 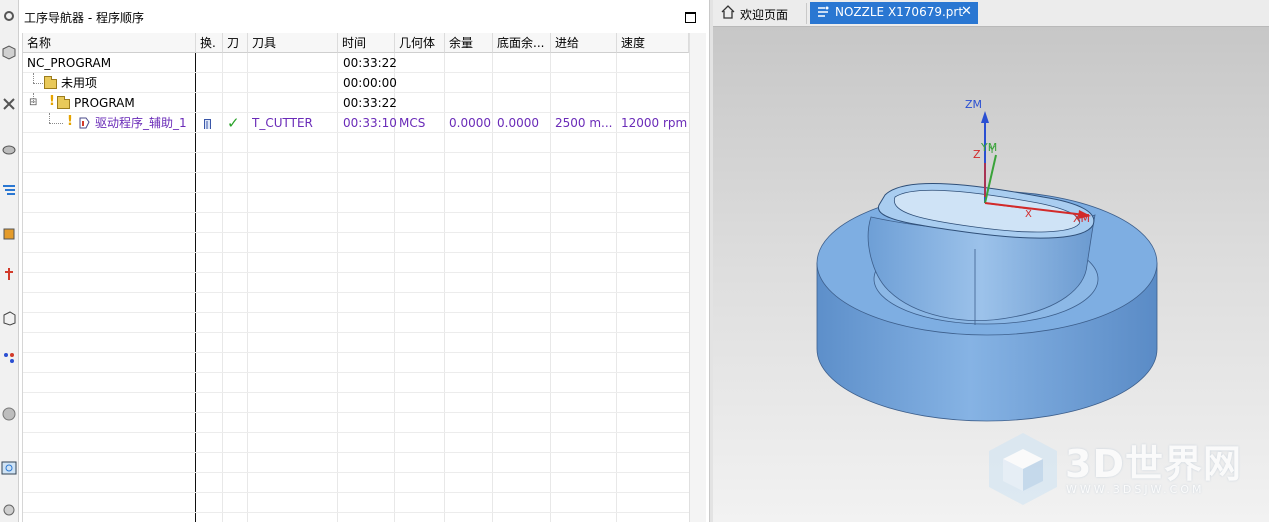 I want to click on maximize-button, so click(x=690, y=17).